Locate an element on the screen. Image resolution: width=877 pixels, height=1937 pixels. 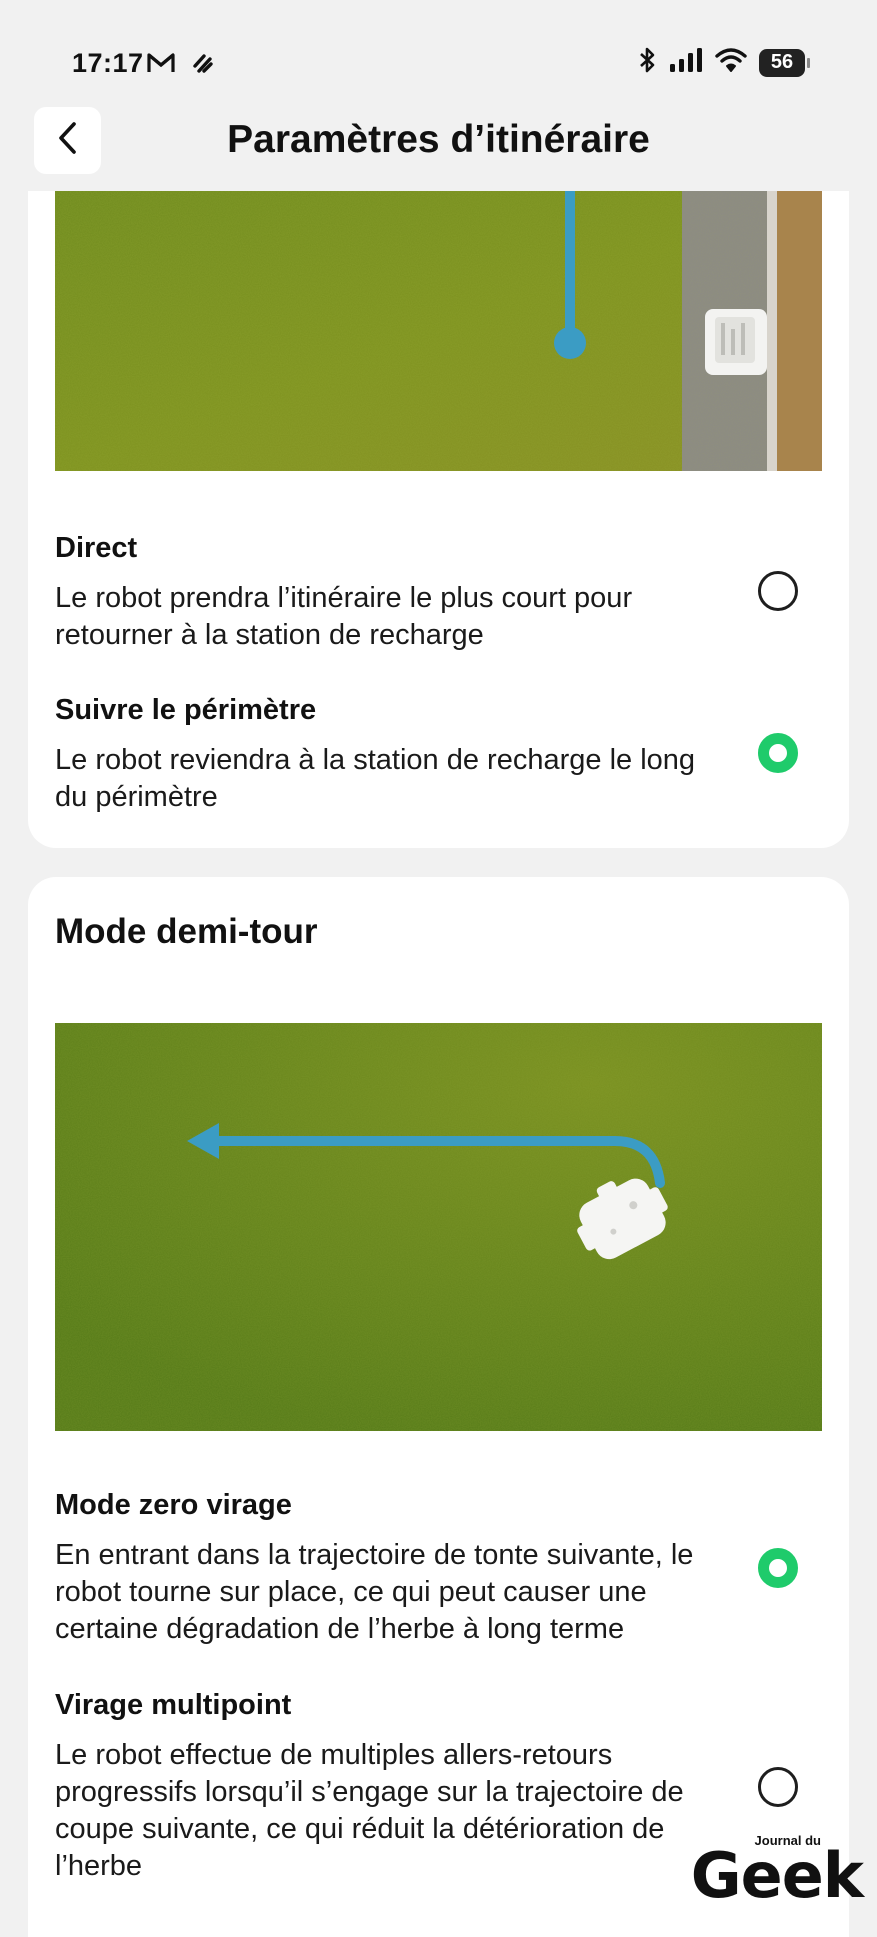
radio-virage-multipoint is located at coordinates (778, 1787).